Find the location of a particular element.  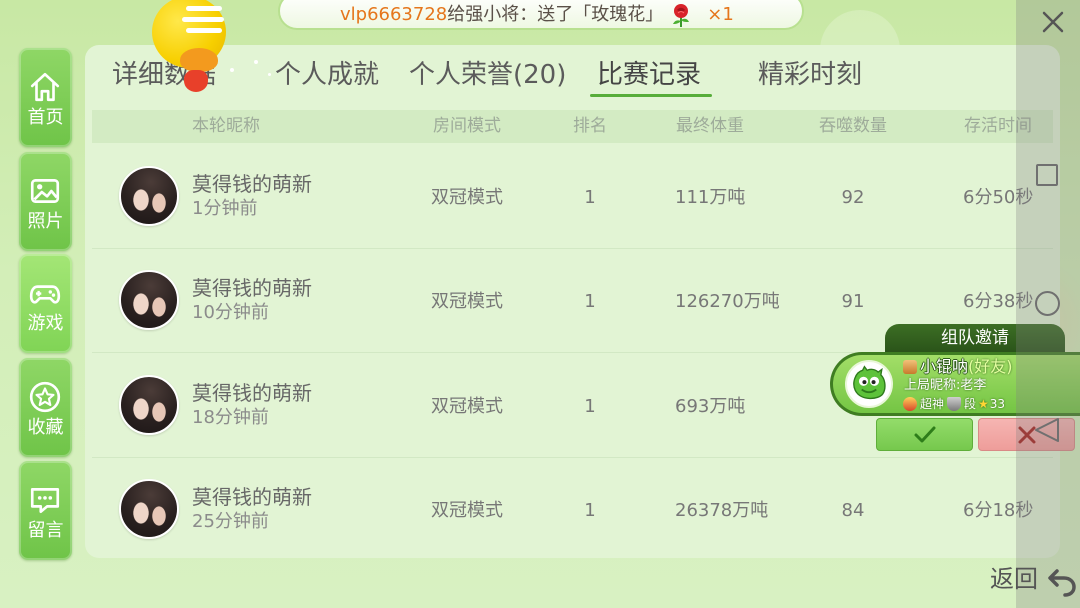

system-nav-overlay is located at coordinates (1048, 304).